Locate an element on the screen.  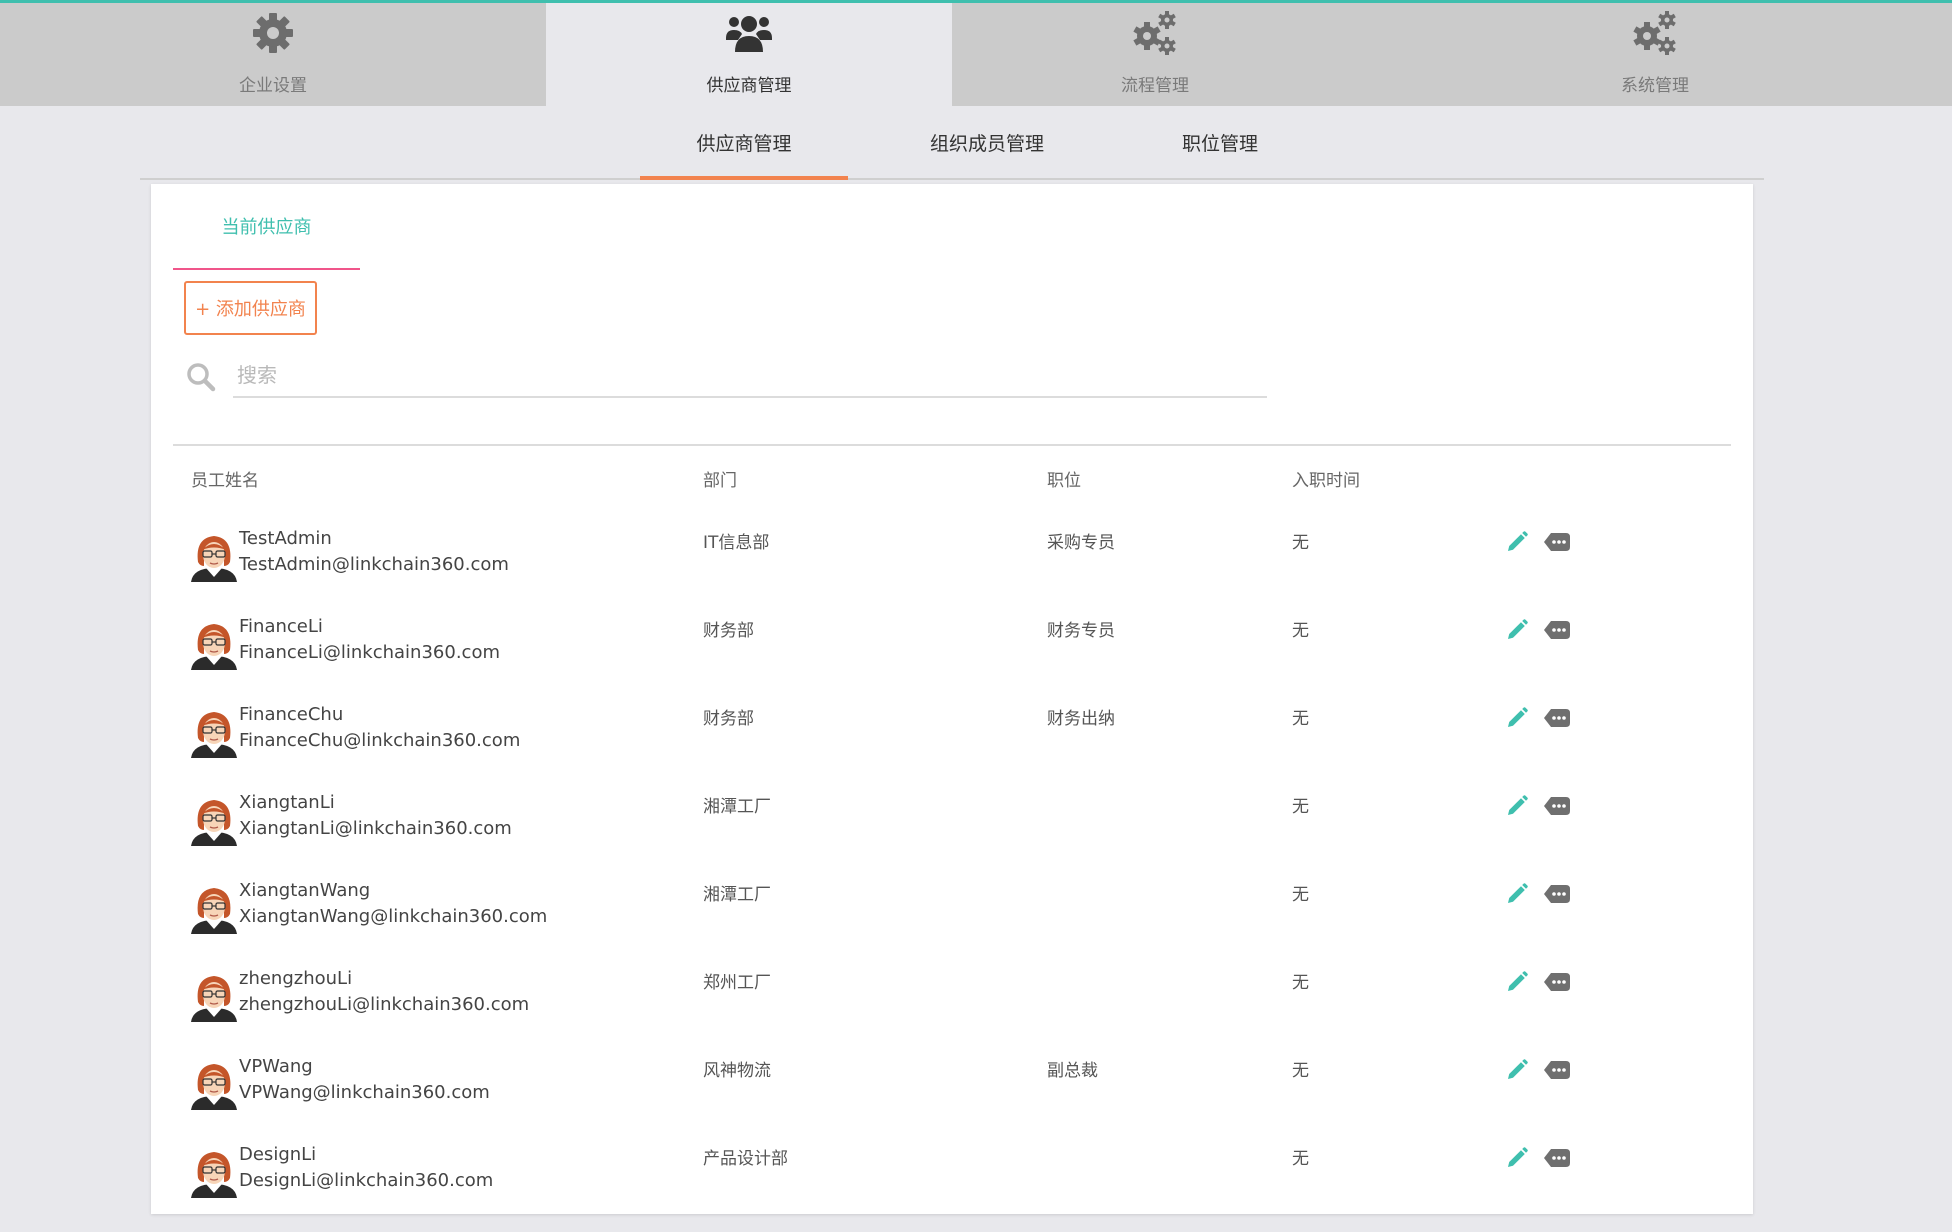
subtab-supplier-management: 供应商管理 is located at coordinates (744, 143).